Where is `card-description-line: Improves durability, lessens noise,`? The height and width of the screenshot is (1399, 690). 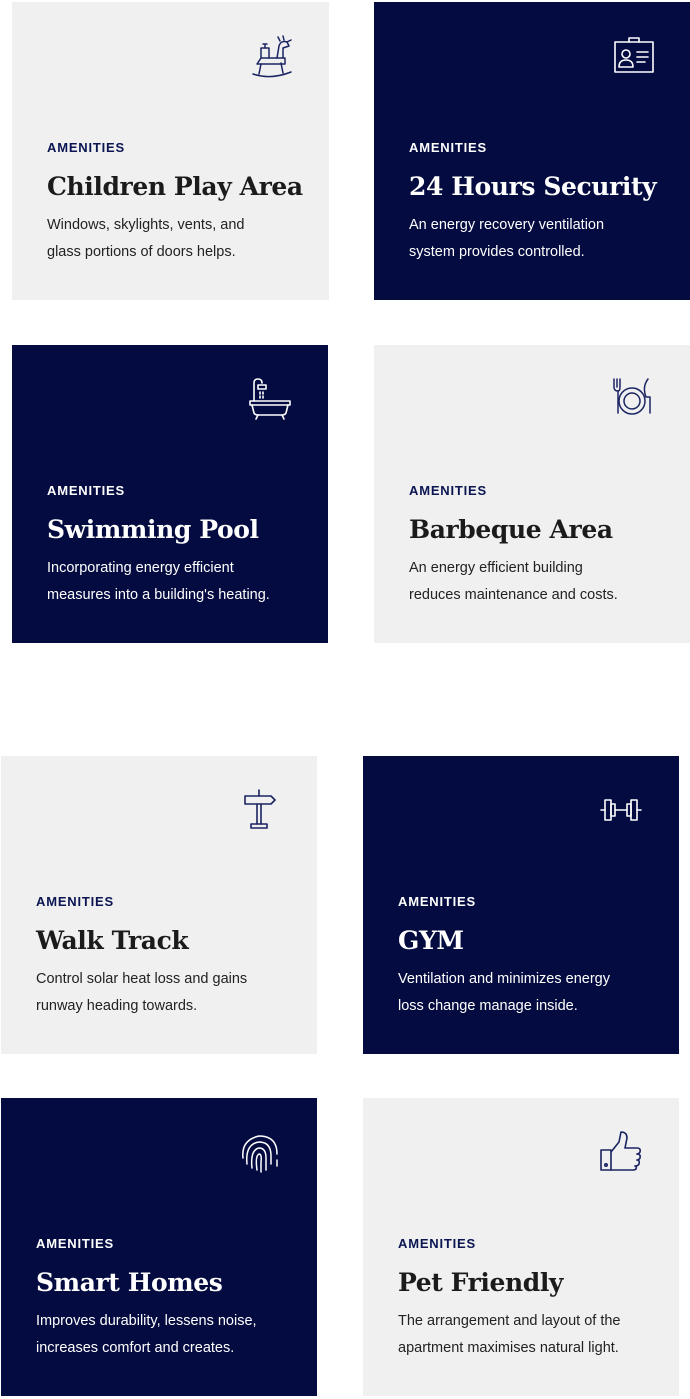 card-description-line: Improves durability, lessens noise, is located at coordinates (146, 1321).